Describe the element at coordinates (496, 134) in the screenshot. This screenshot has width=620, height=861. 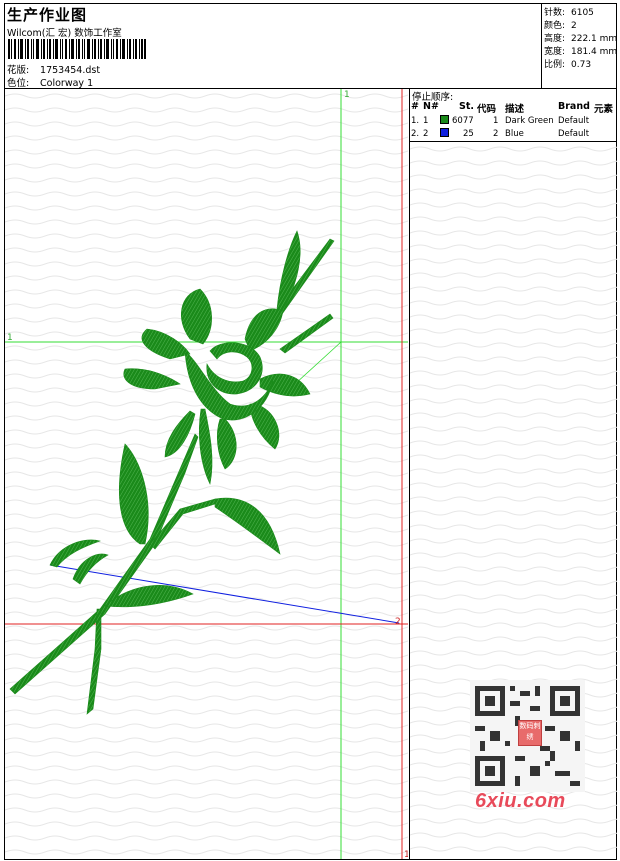
I see `row-code: 2` at that location.